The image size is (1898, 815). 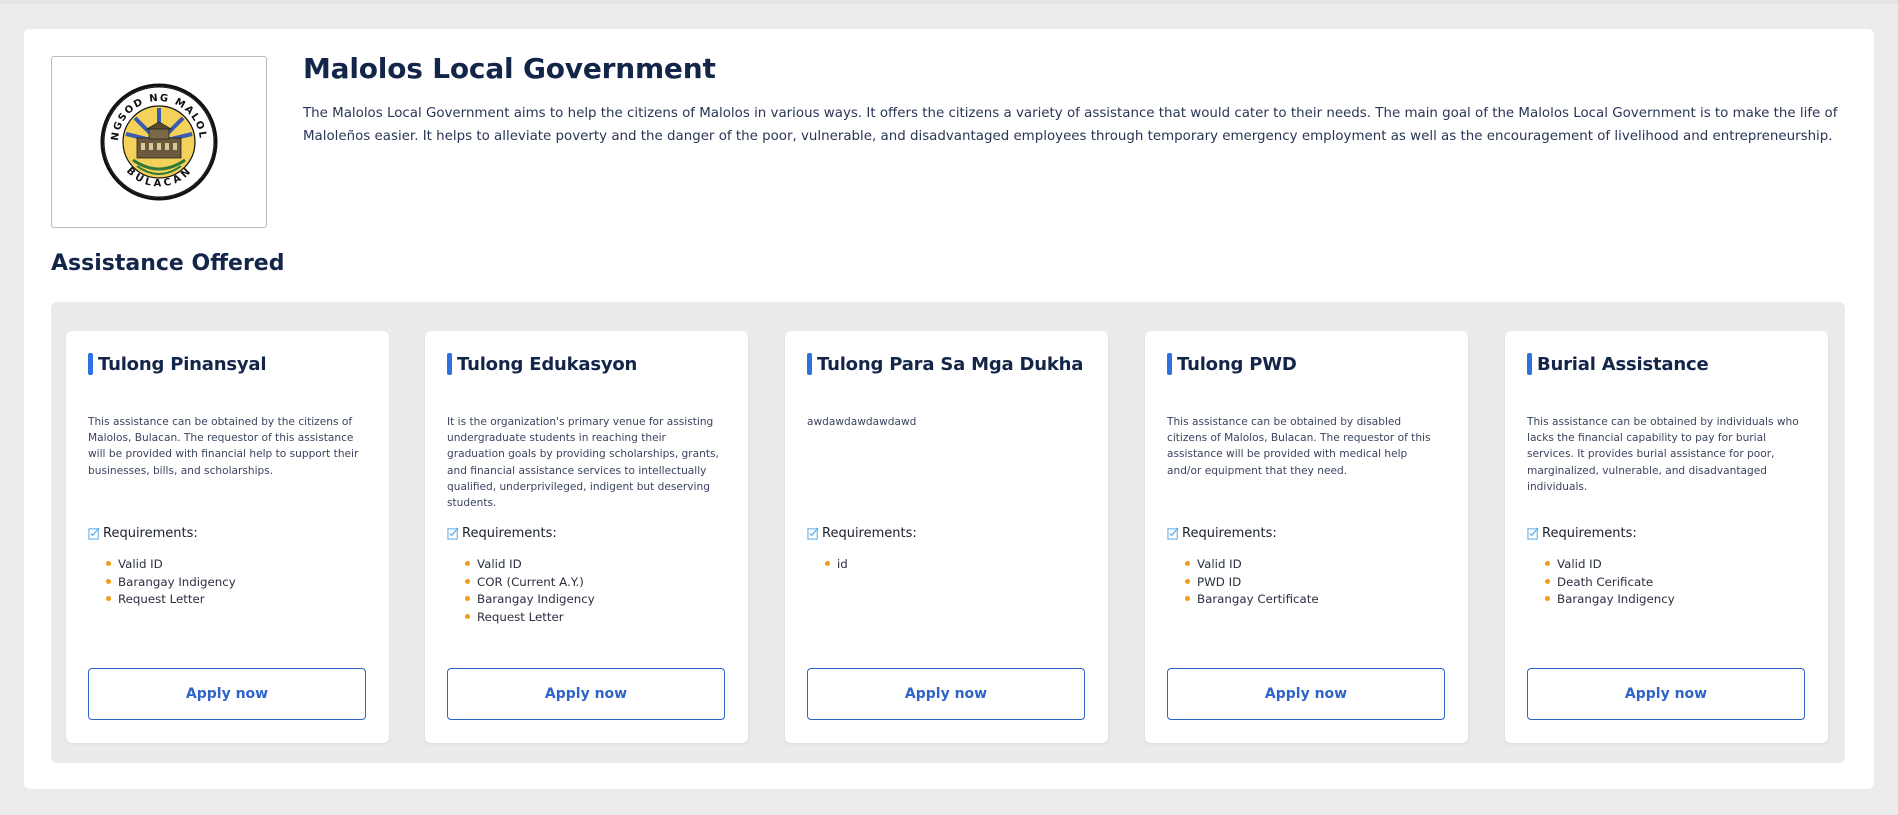 I want to click on assistance-section-title: Assistance Offered, so click(x=168, y=263).